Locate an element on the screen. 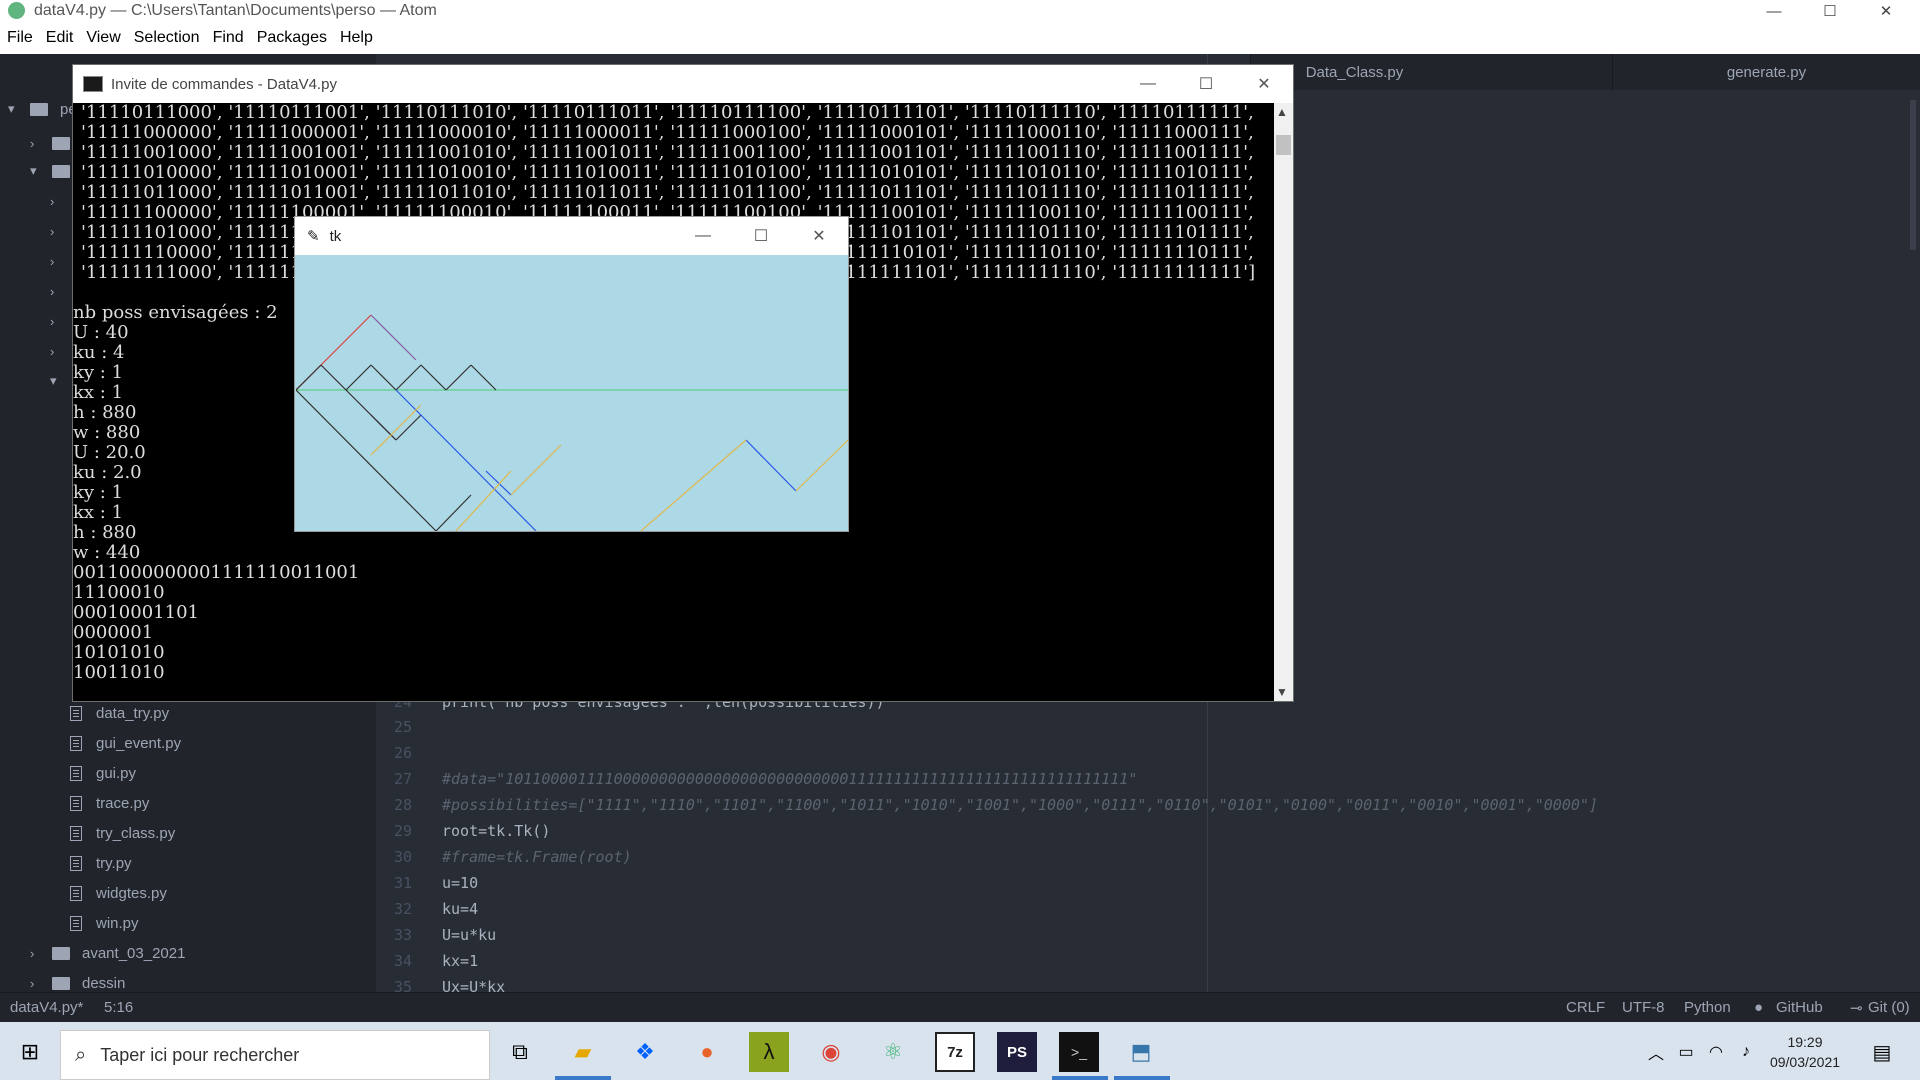 The image size is (1920, 1080). tk-titlebar: ✎ tk — ☐ ✕ is located at coordinates (571, 236).